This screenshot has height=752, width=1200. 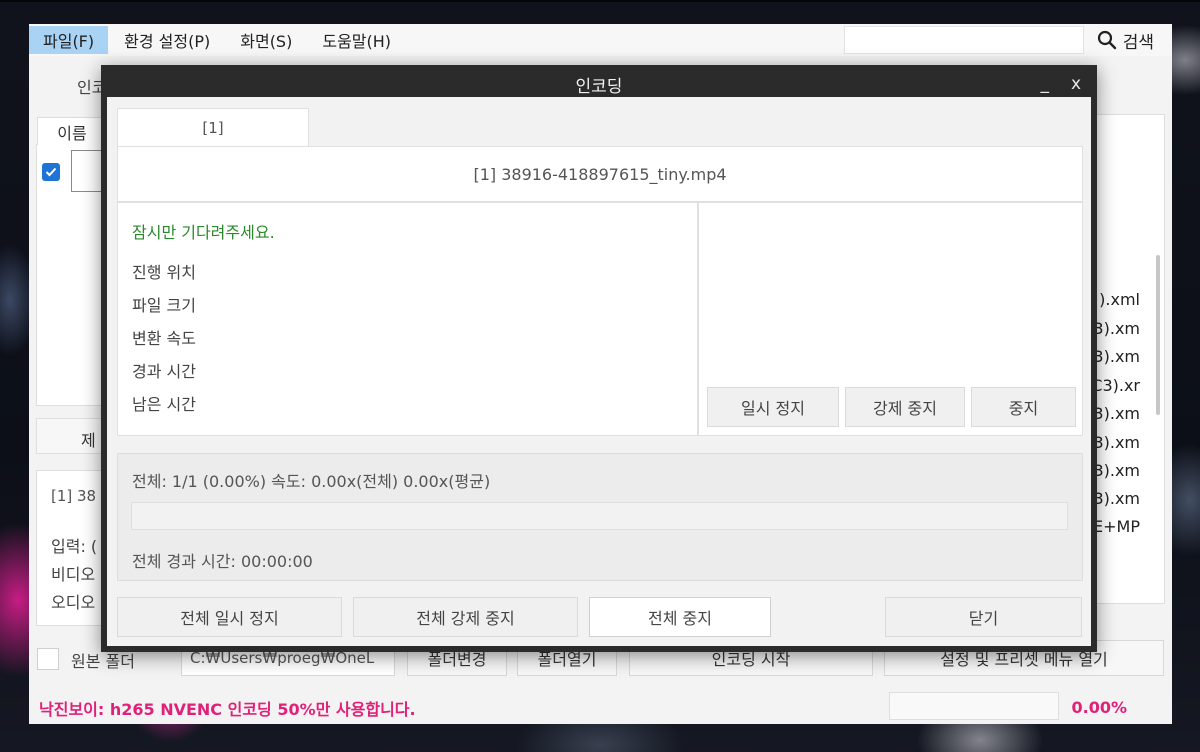 I want to click on stop-button: 중지, so click(x=1023, y=407).